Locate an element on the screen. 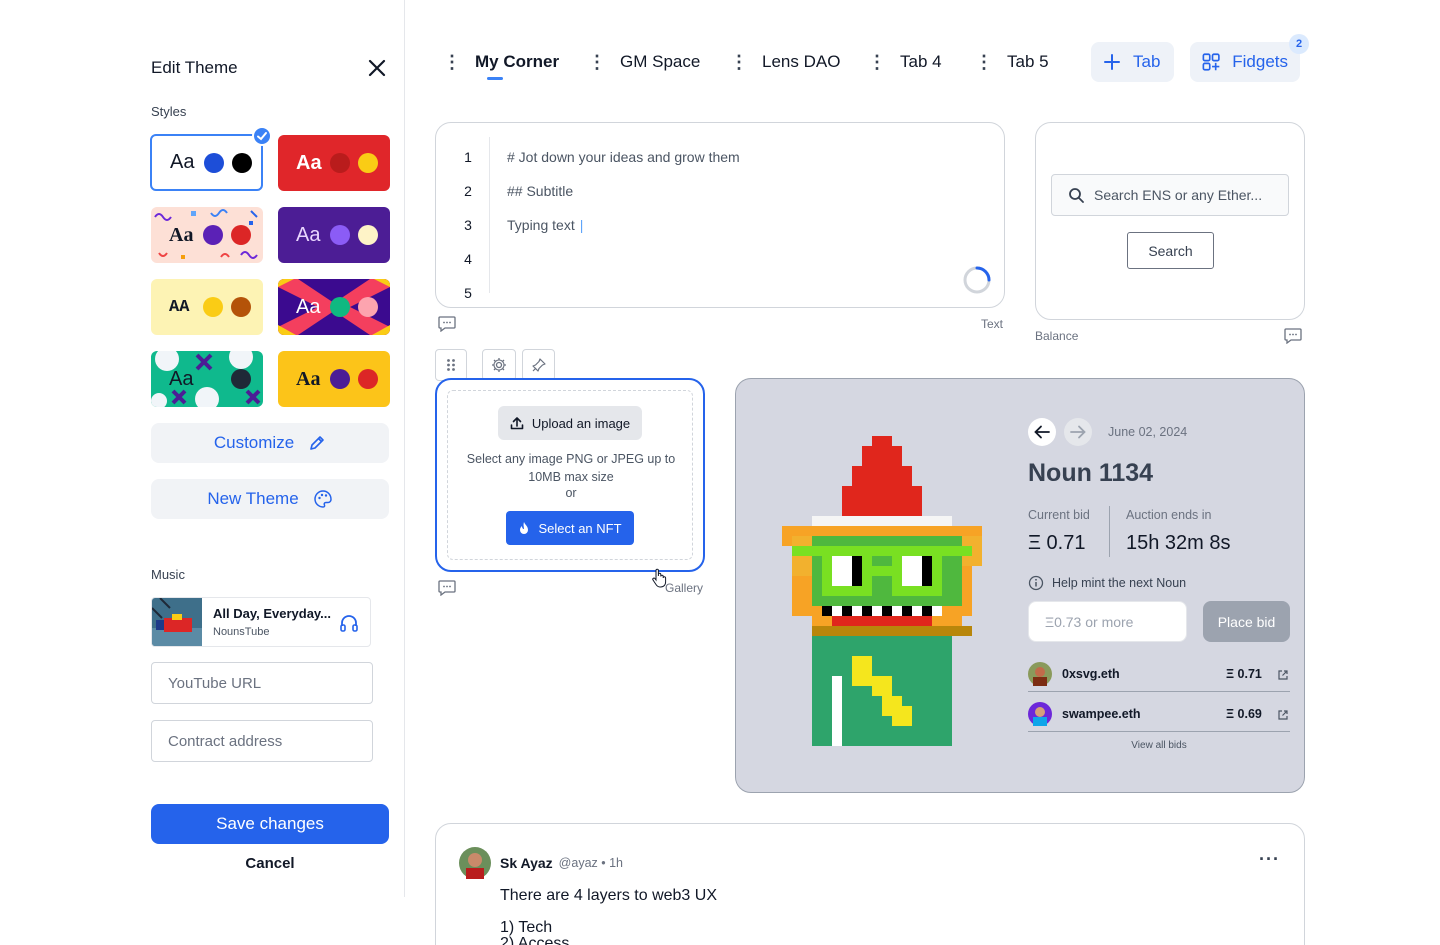  editor-line: # Jot down your ideas and grow them is located at coordinates (623, 157).